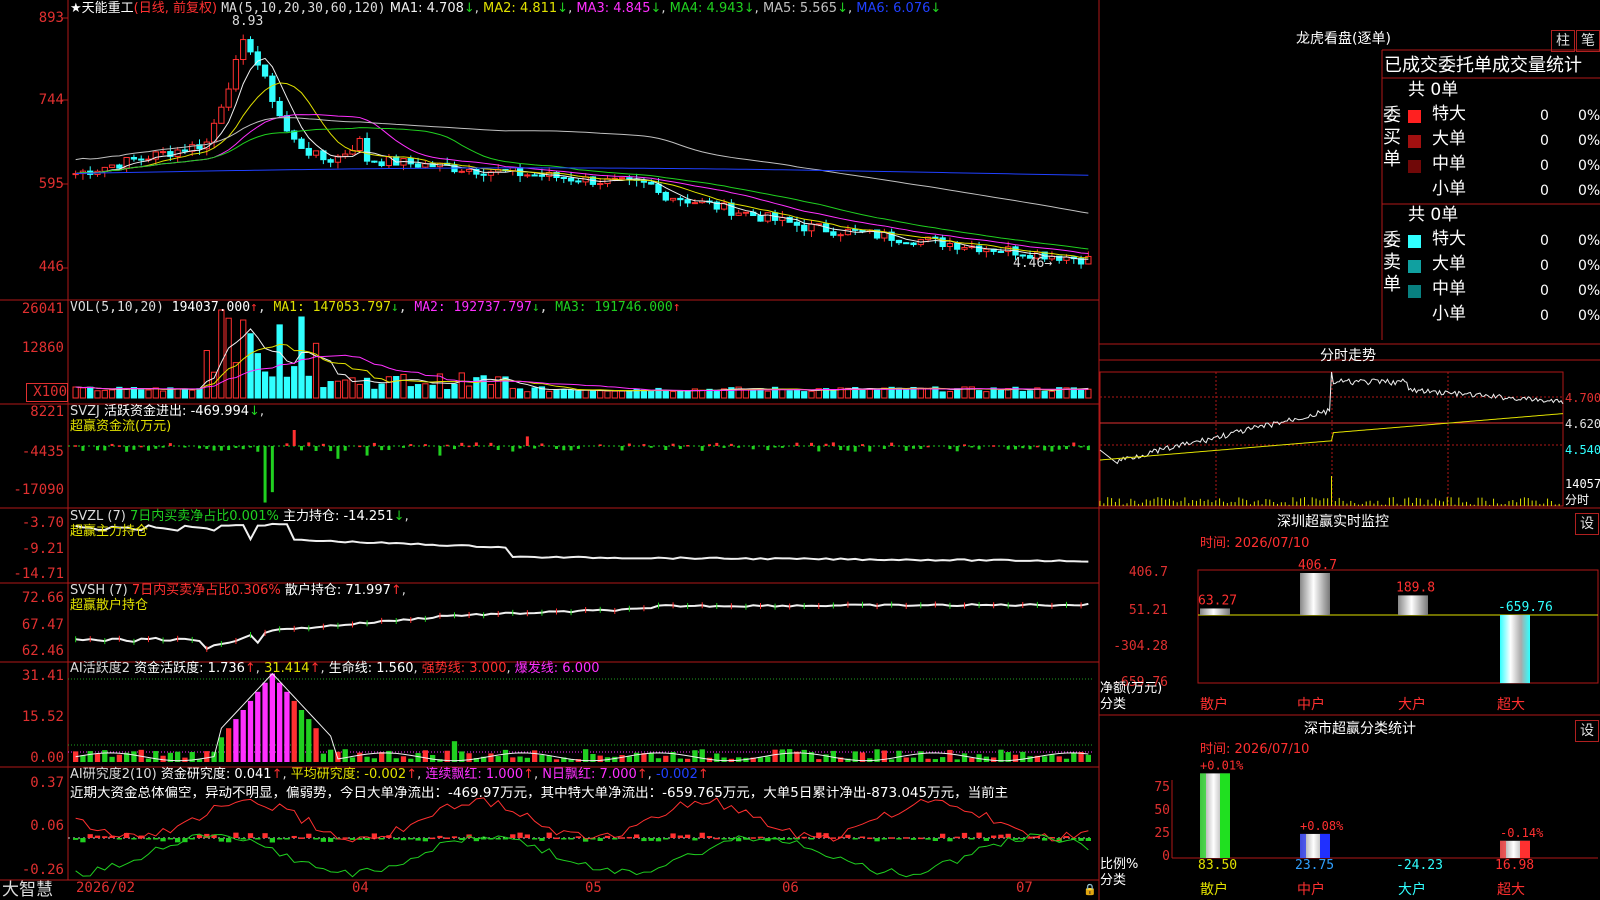  What do you see at coordinates (593, 8) in the screenshot?
I see `ma3-key: MA3:` at bounding box center [593, 8].